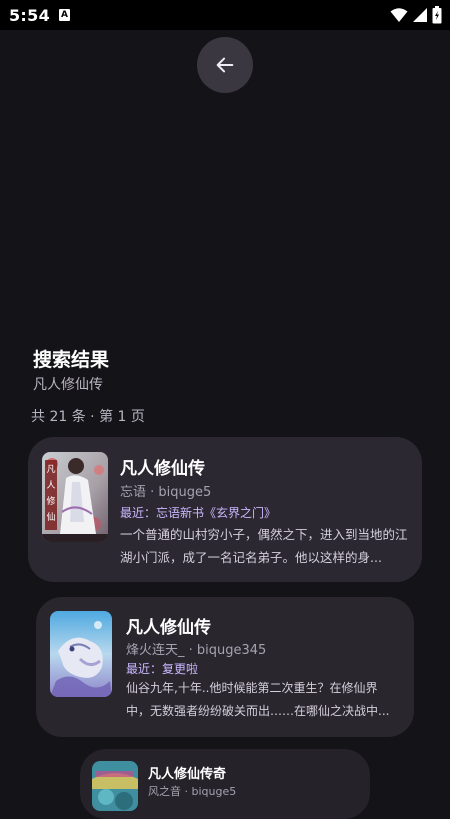 The image size is (450, 819). I want to click on search-query: 凡人修仙传, so click(68, 385).